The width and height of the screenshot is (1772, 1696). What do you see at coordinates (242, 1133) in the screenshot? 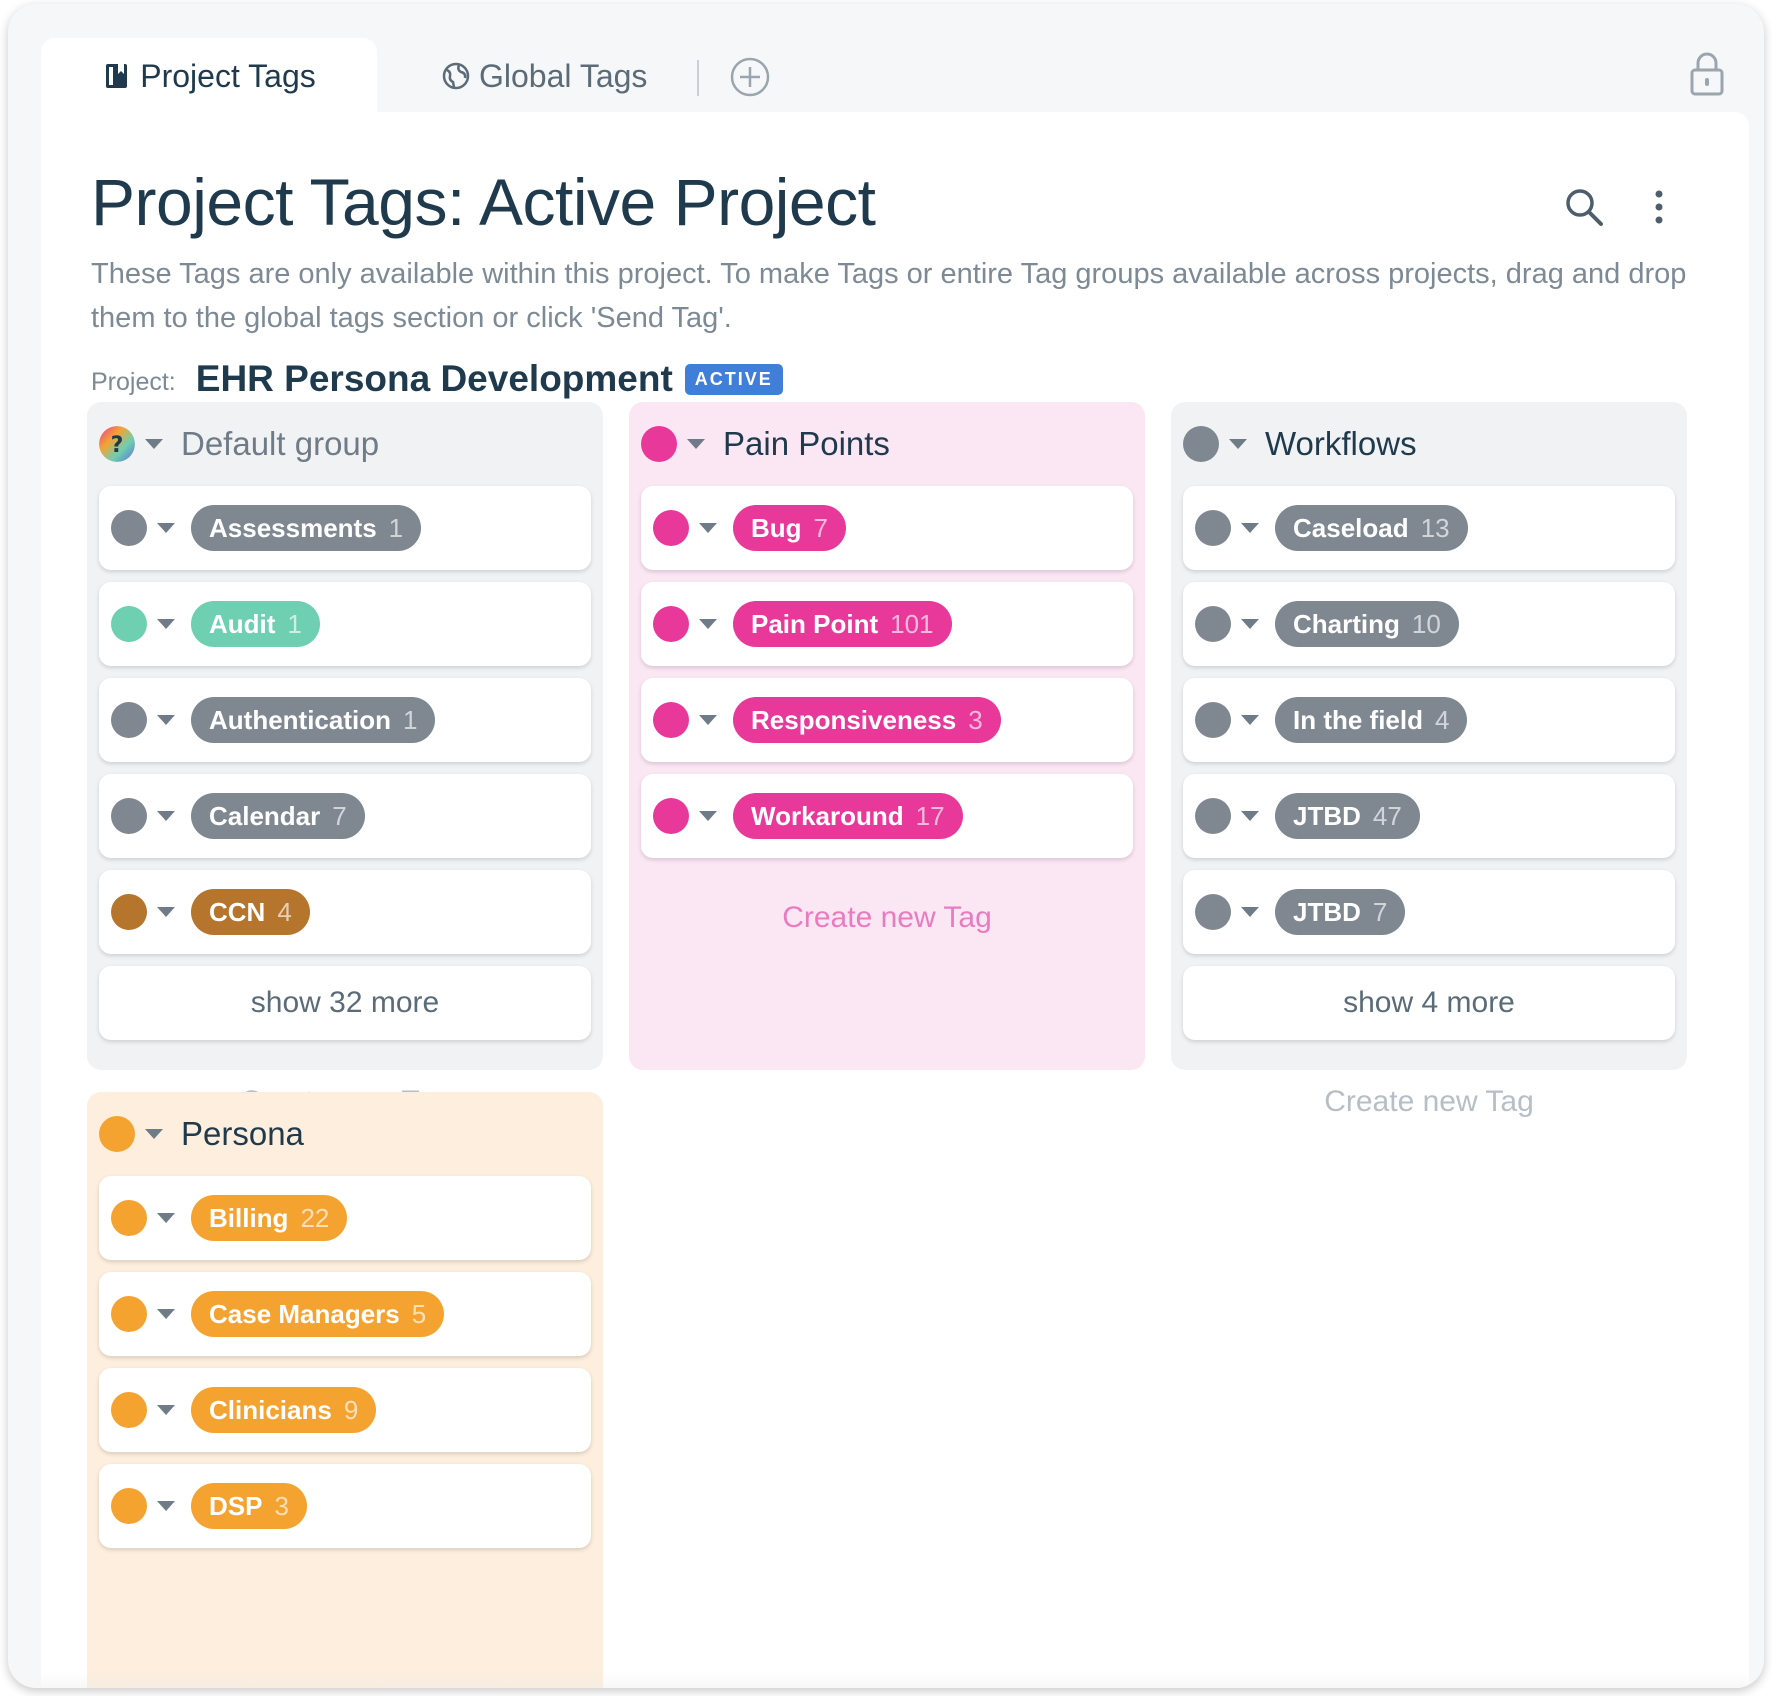
I see `group-title: Persona` at bounding box center [242, 1133].